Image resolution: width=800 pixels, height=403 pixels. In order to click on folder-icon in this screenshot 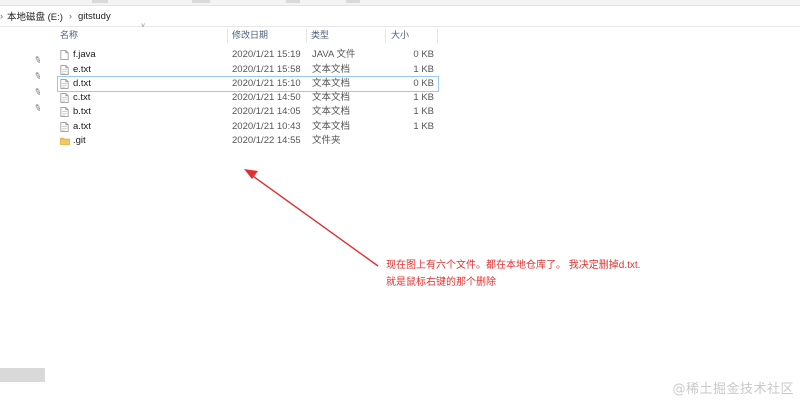, I will do `click(65, 141)`.